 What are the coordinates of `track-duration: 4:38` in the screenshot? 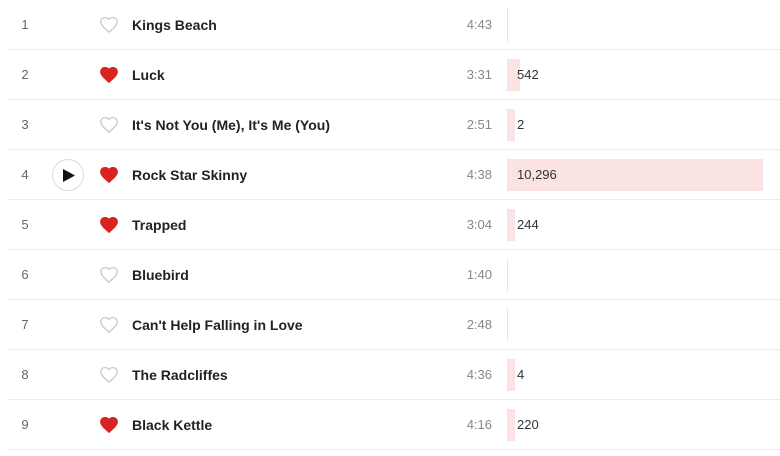 It's located at (479, 174).